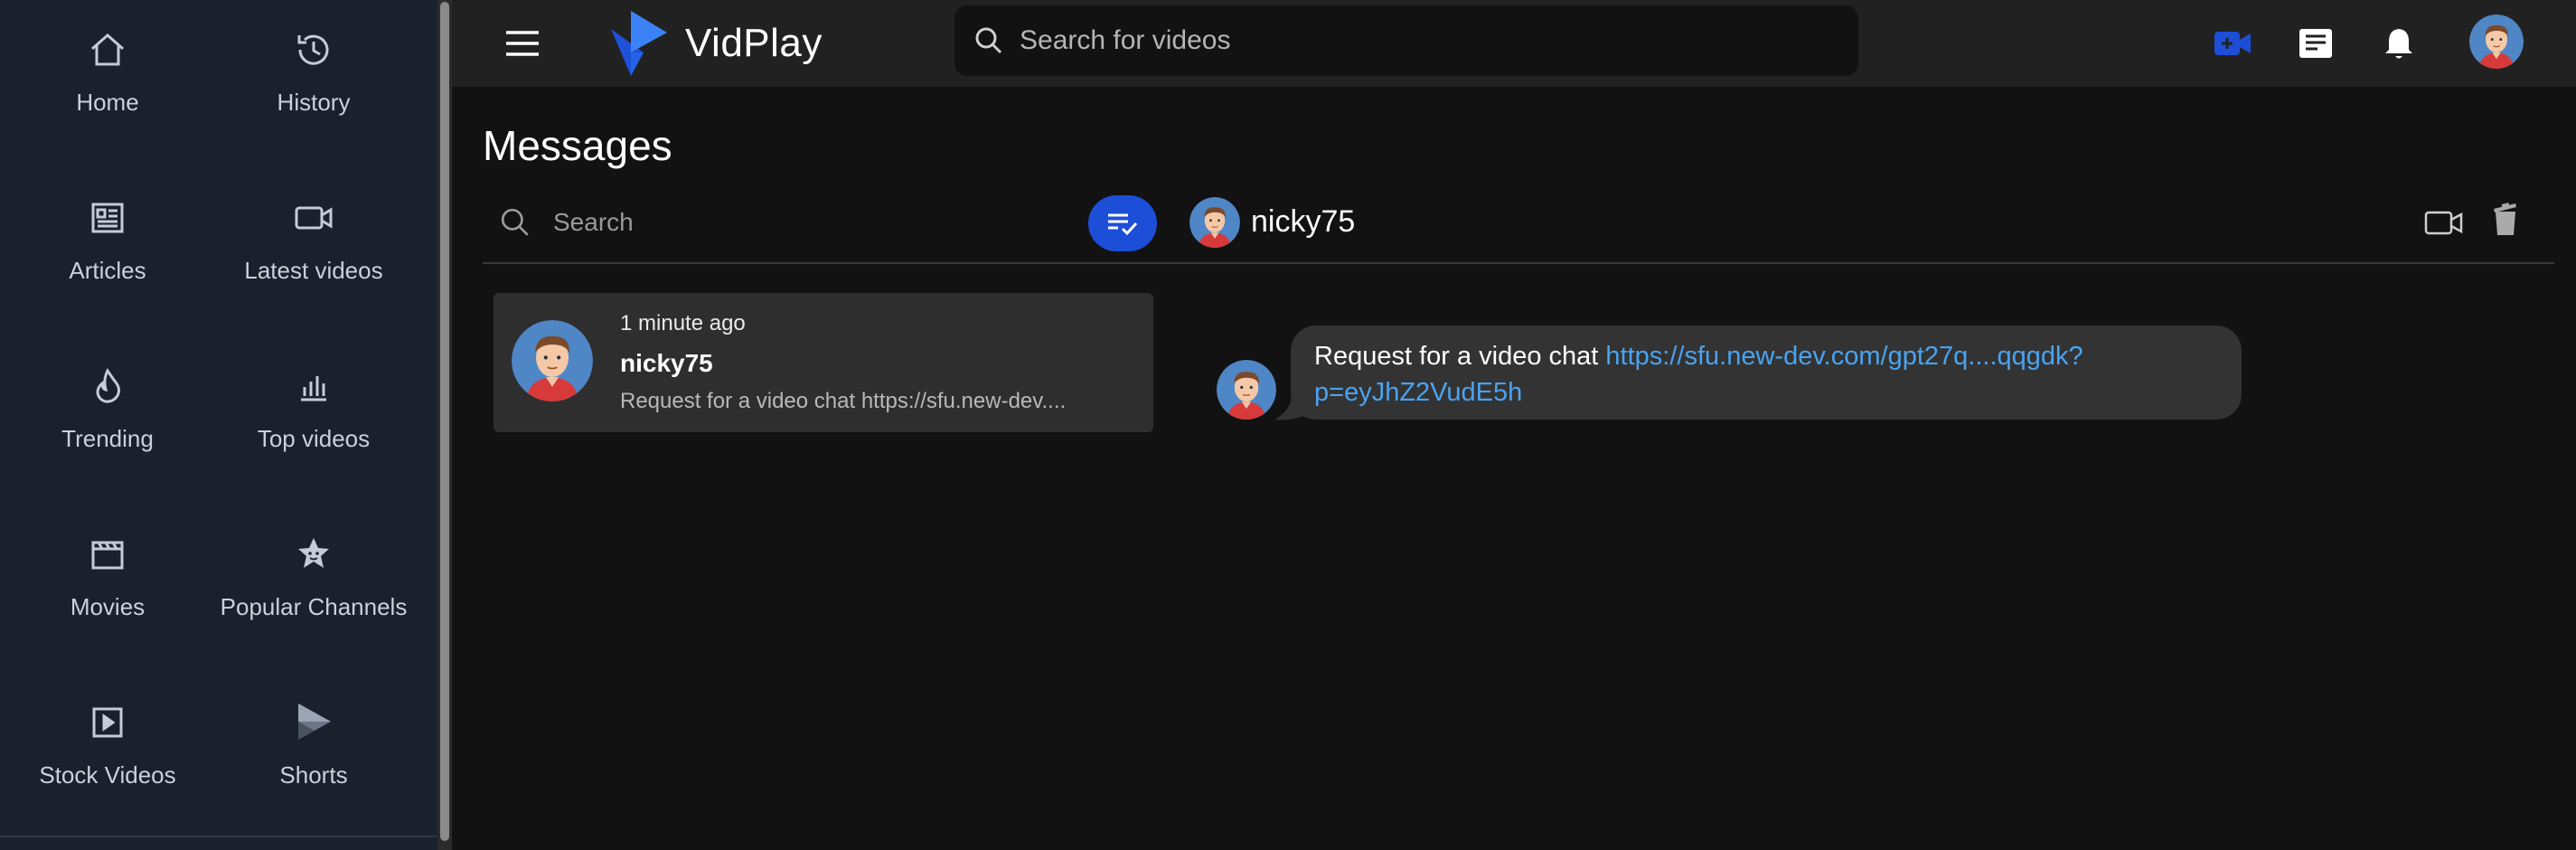 The image size is (2576, 850). Describe the element at coordinates (639, 44) in the screenshot. I see `vidplay-logo-icon` at that location.